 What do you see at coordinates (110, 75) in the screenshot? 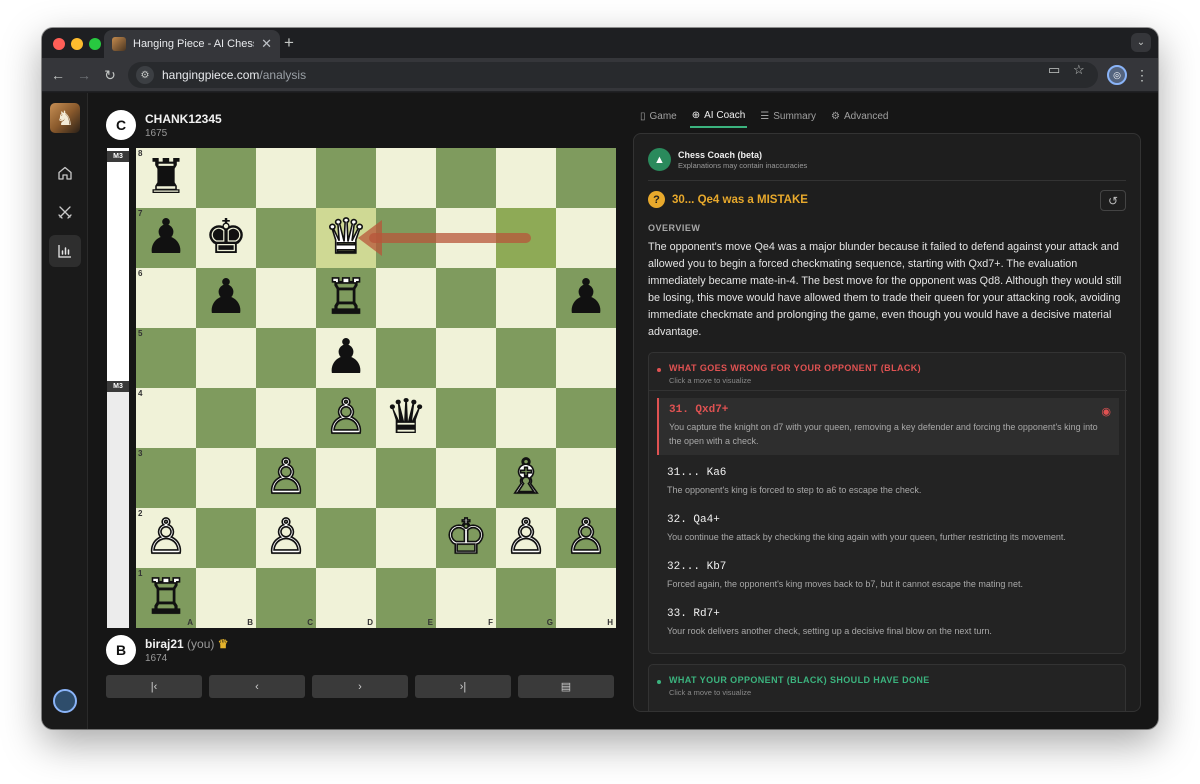
I see `reload-icon: ↻` at bounding box center [110, 75].